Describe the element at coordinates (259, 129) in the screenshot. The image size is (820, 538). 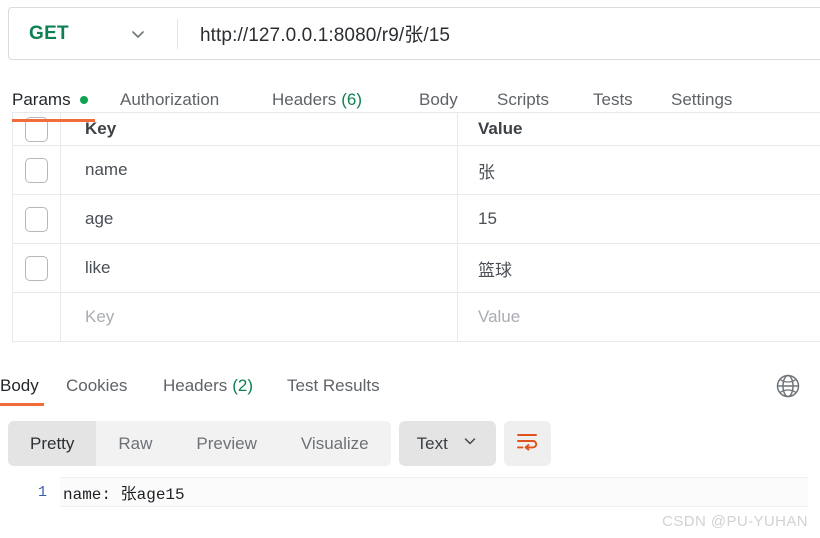
I see `column-header-key: Key` at that location.